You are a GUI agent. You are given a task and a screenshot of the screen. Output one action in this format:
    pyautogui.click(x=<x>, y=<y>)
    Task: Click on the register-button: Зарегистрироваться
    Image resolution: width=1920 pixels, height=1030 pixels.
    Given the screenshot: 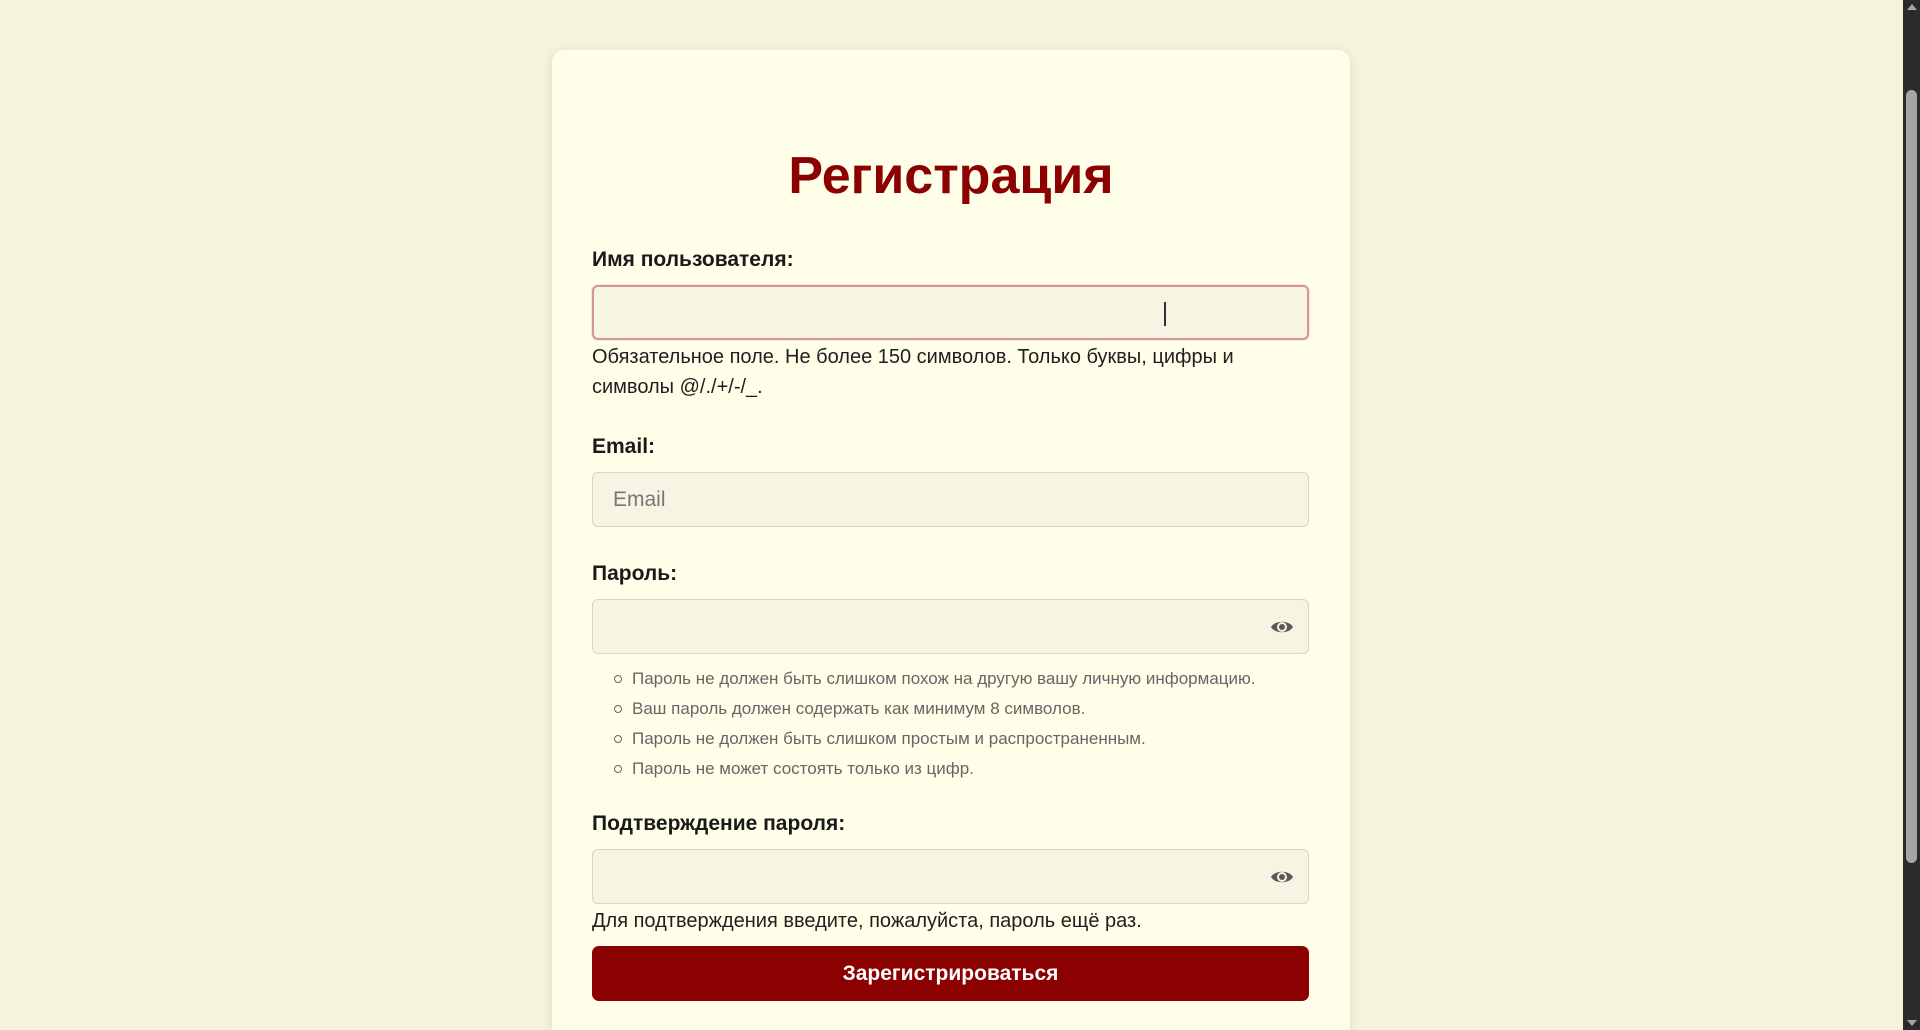 What is the action you would take?
    pyautogui.click(x=950, y=973)
    